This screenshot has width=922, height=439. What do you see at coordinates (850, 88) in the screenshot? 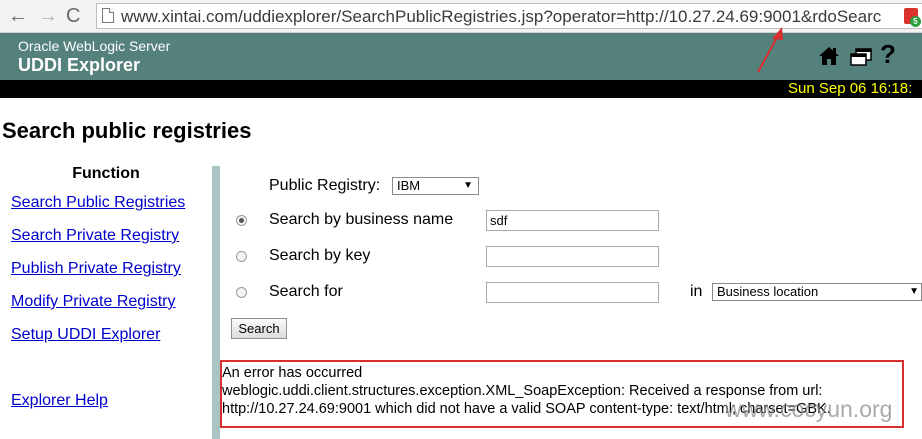
I see `datetime: Sun Sep 06 16:18:` at bounding box center [850, 88].